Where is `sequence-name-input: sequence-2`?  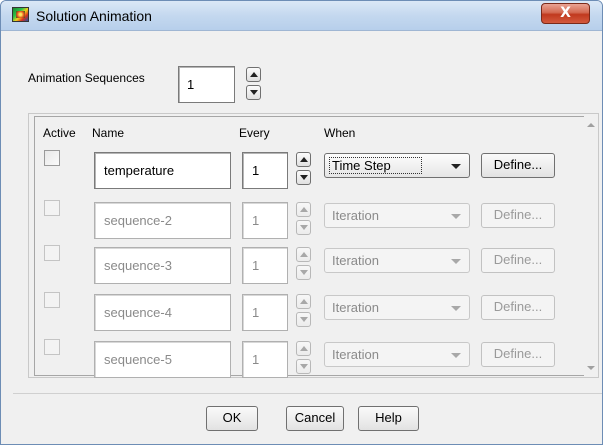 sequence-name-input: sequence-2 is located at coordinates (162, 220).